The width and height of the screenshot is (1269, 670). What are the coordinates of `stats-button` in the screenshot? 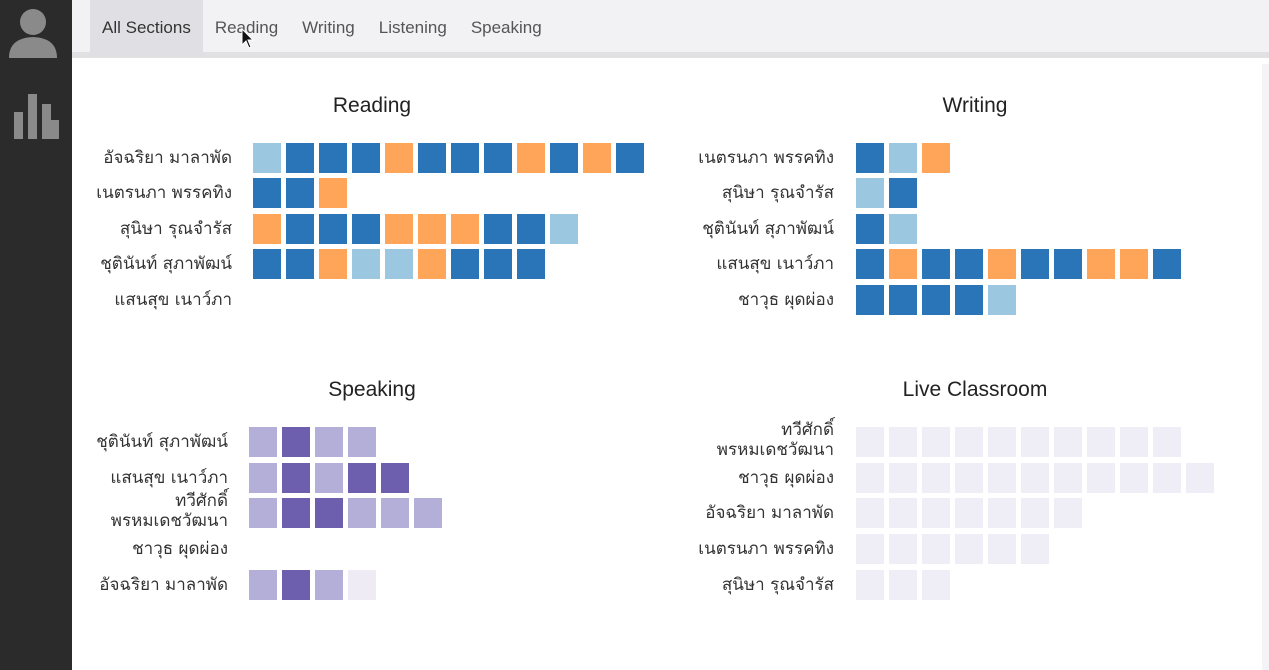 It's located at (36, 115).